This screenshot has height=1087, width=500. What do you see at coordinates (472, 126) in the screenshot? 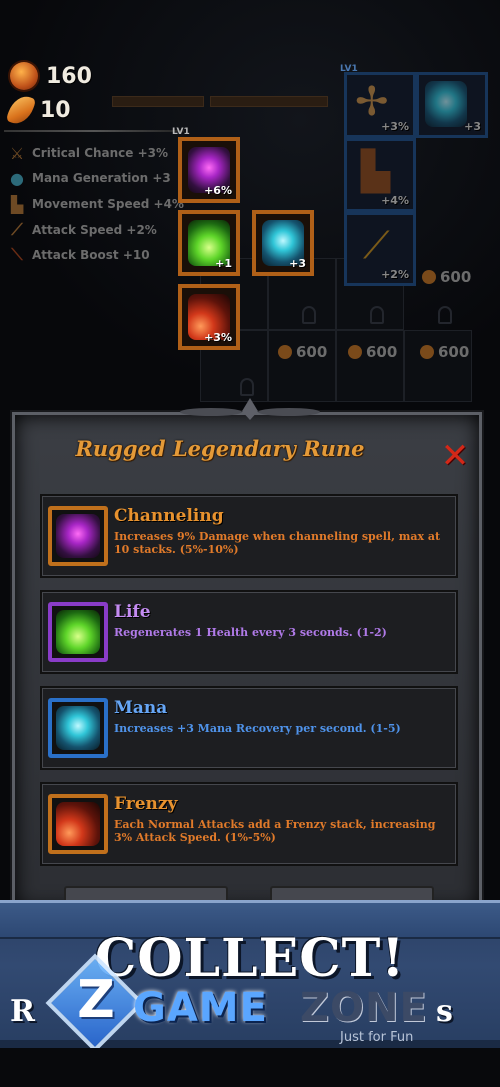
I see `equip-bonus: +3` at bounding box center [472, 126].